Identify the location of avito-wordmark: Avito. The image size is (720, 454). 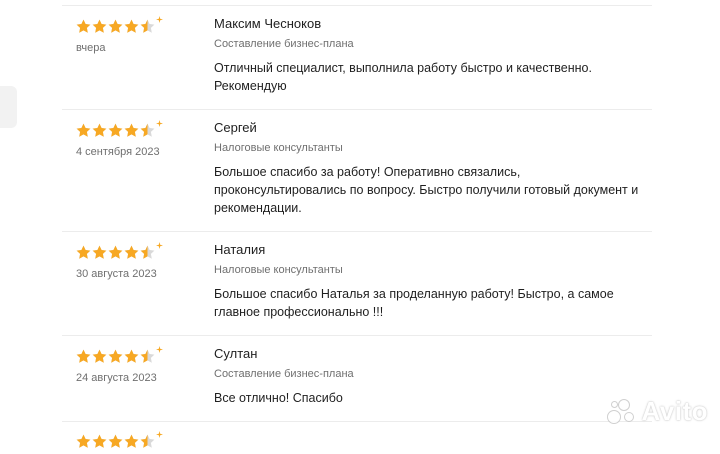
(674, 411).